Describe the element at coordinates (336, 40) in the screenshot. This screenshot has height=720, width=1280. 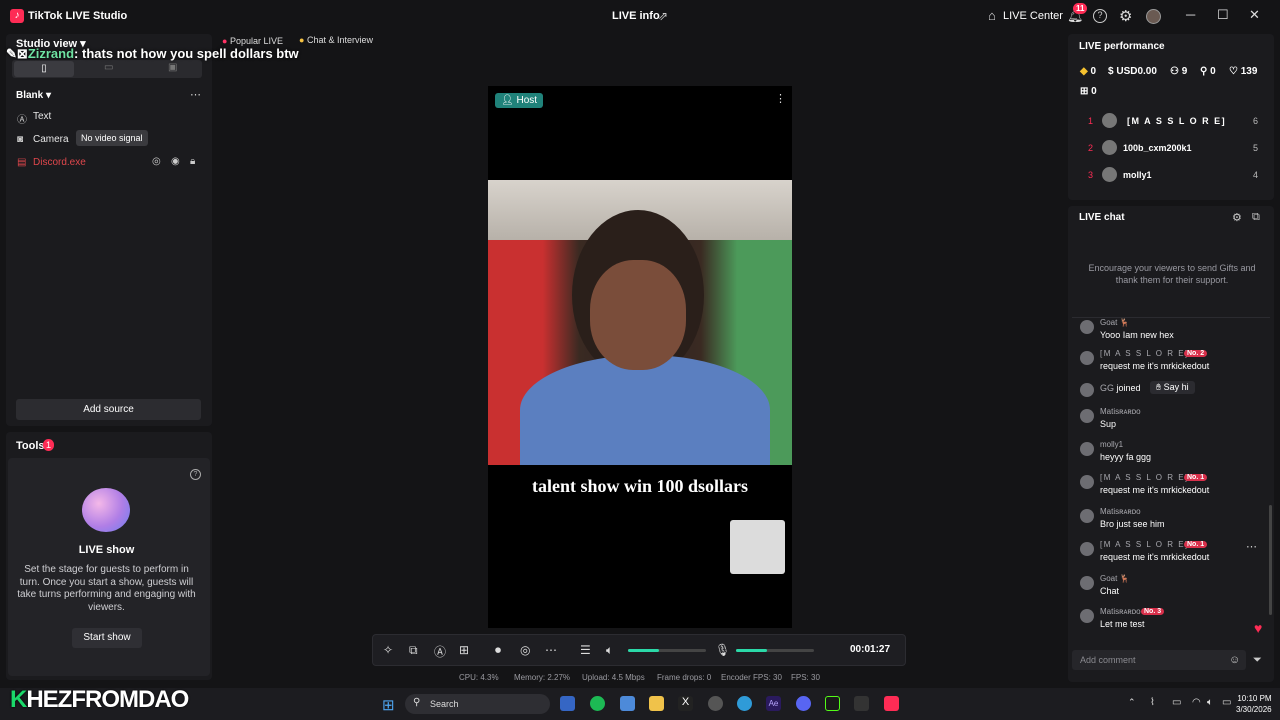
I see `chat-interview-pill: ● Chat & Interview` at that location.